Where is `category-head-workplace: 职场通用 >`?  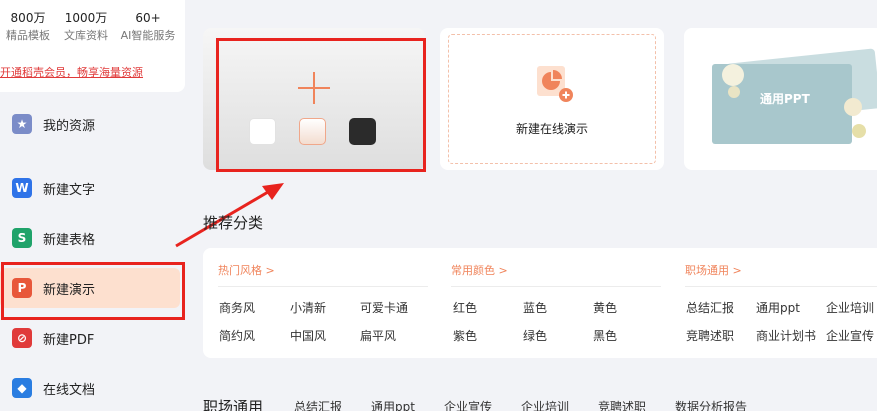
category-head-workplace: 职场通用 > is located at coordinates (713, 270).